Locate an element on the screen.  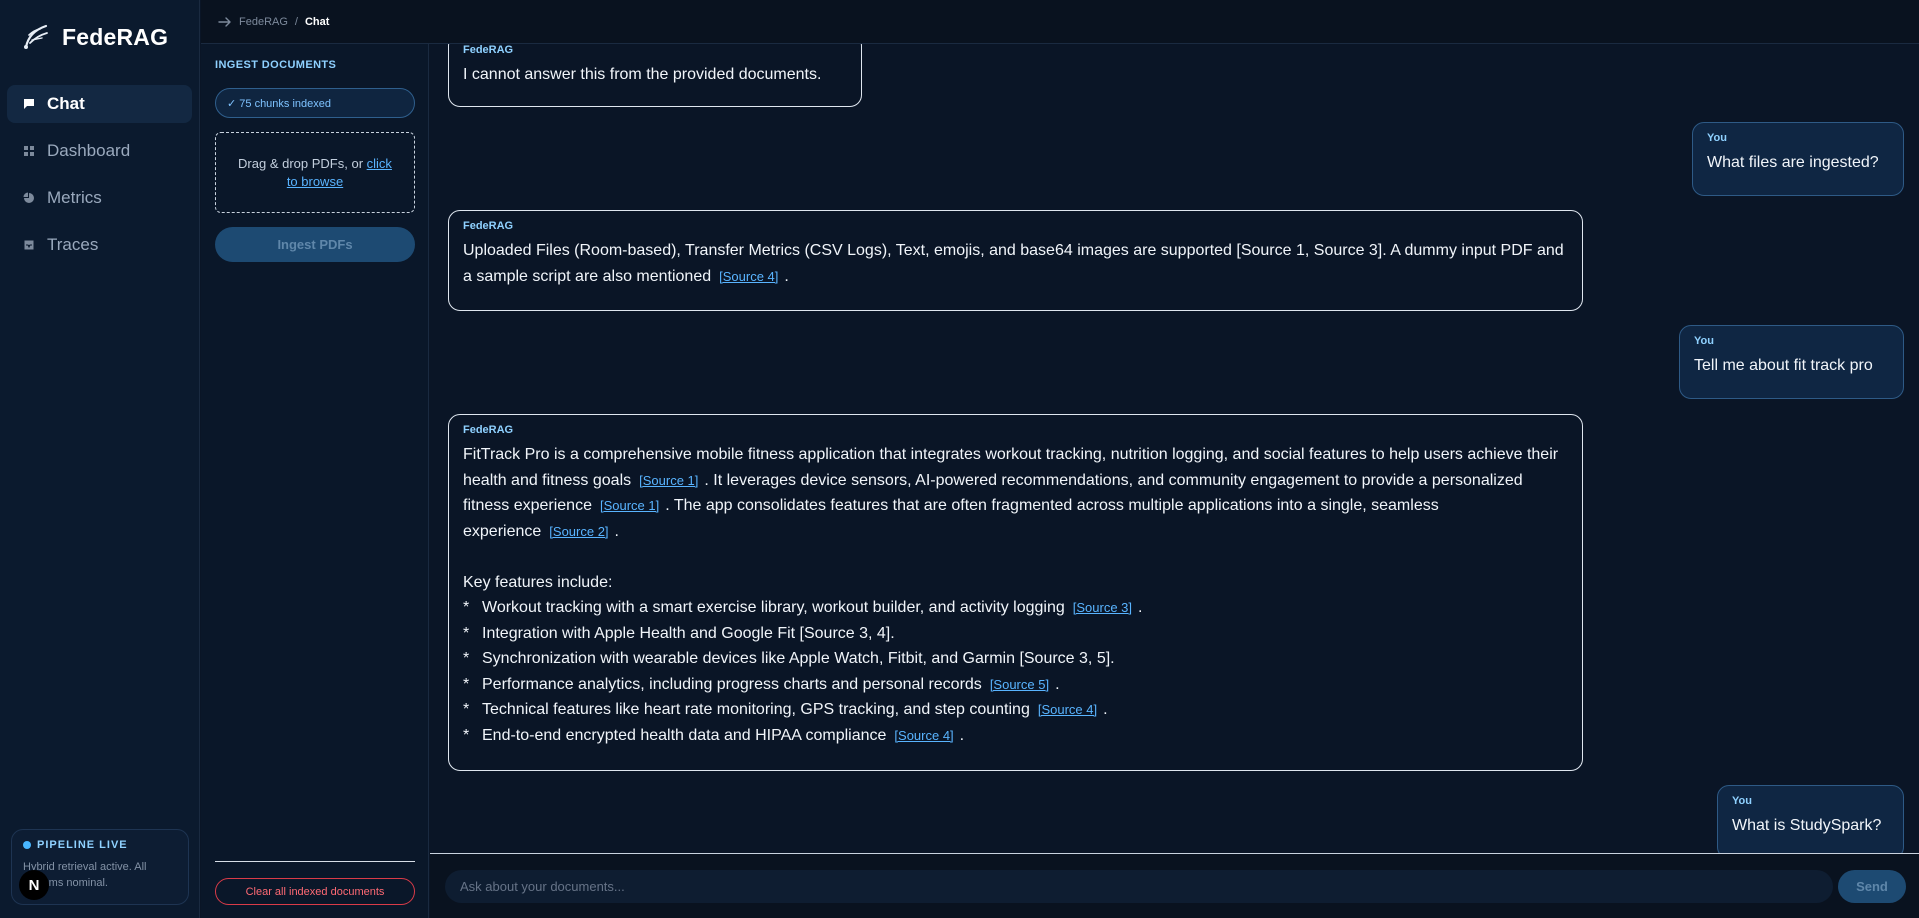
pdf-dropzone: Drag & drop PDFs, or click to browse is located at coordinates (315, 172).